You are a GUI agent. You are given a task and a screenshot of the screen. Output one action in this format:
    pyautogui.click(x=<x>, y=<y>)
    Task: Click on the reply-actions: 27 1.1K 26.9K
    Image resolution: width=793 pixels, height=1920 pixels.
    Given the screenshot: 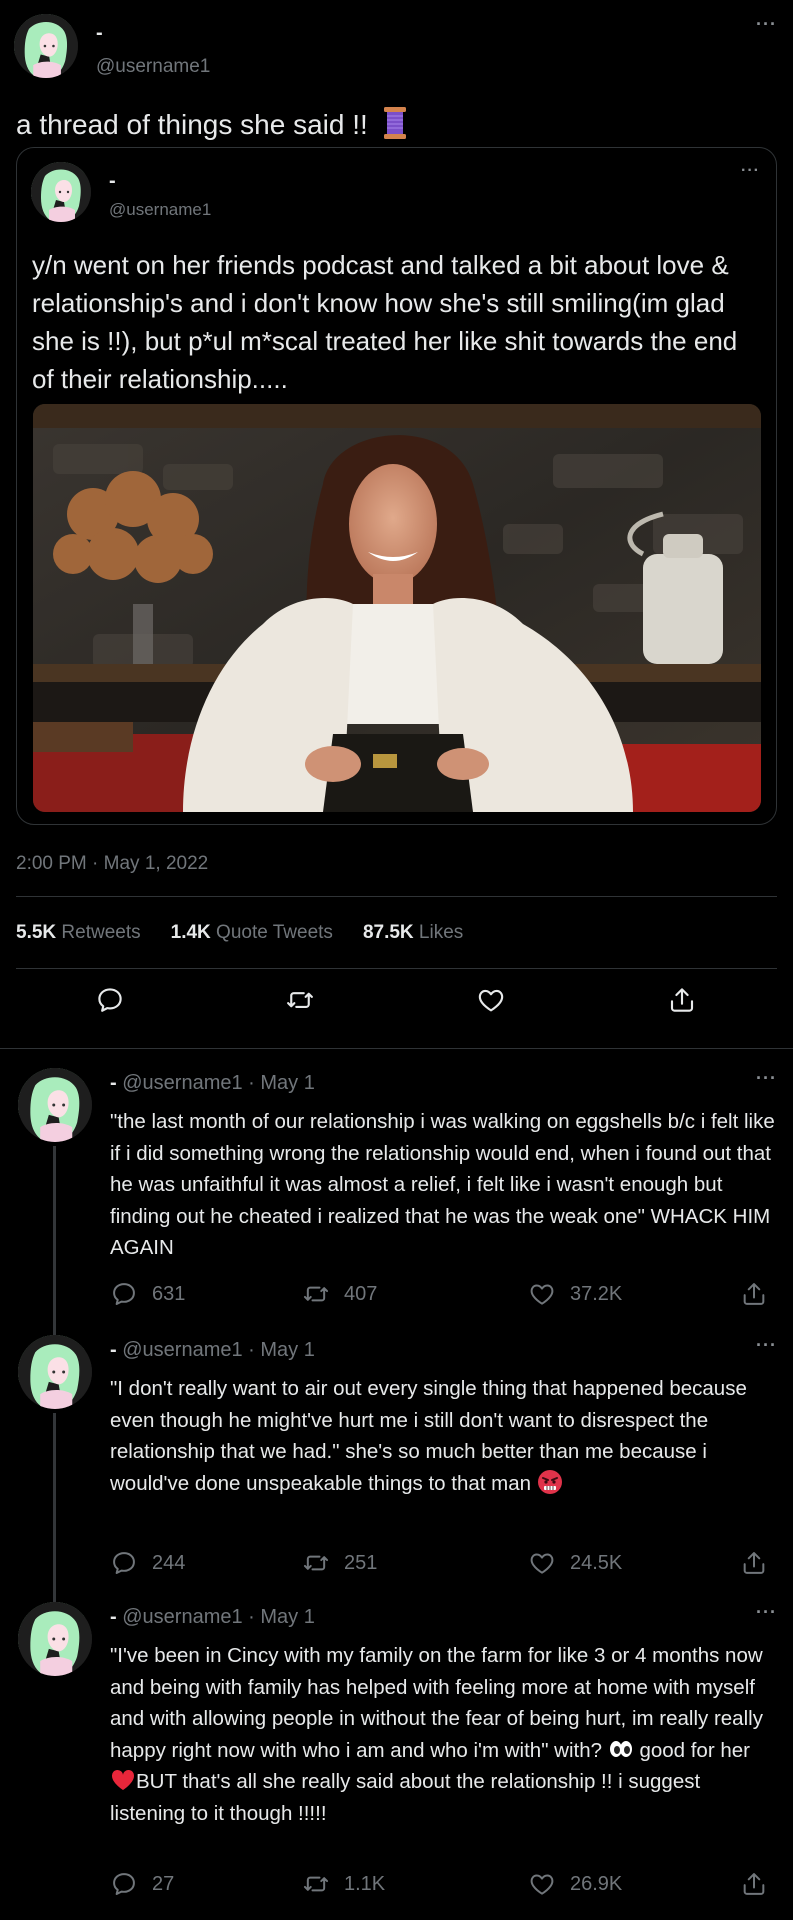 What is the action you would take?
    pyautogui.click(x=445, y=1887)
    